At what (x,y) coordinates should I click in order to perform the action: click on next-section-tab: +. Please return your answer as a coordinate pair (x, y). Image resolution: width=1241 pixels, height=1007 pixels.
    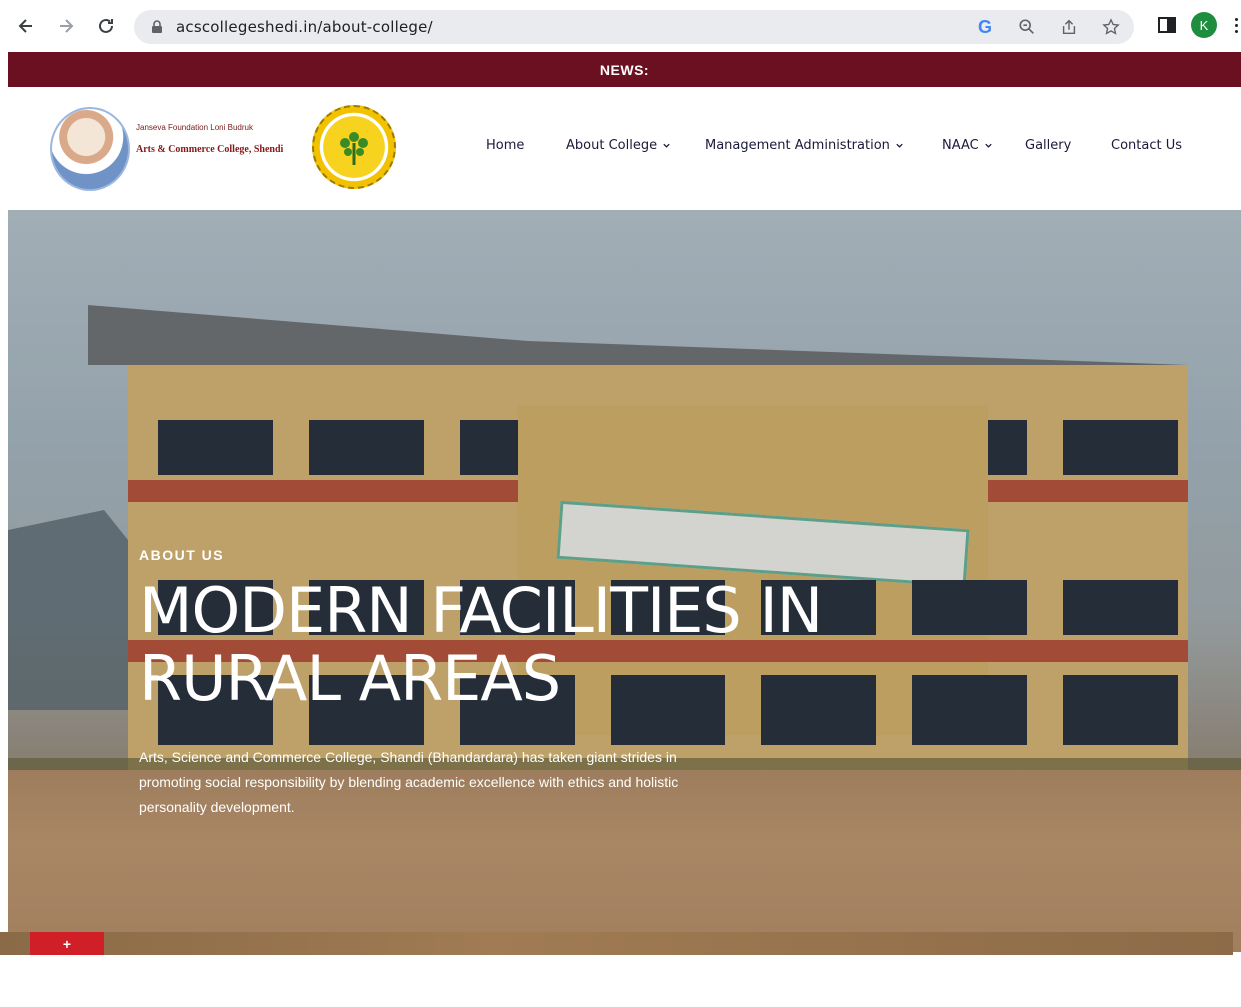
    Looking at the image, I should click on (67, 943).